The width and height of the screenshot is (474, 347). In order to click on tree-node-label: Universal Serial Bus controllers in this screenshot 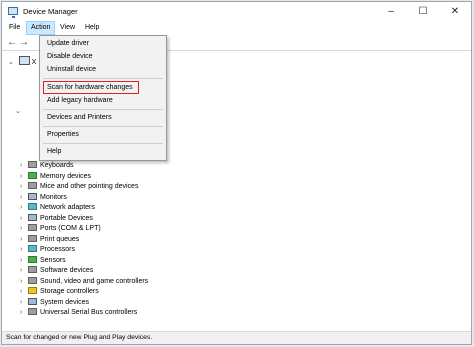, I will do `click(89, 312)`.